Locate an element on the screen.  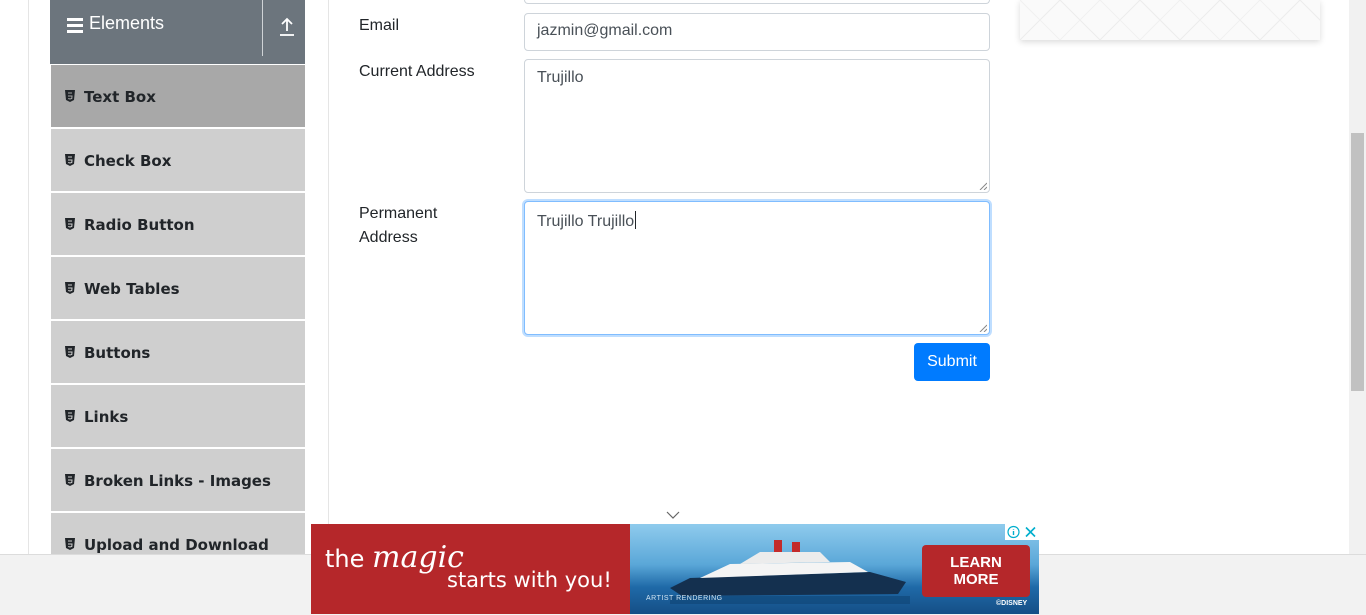
email-value: jazmin@gmail.com is located at coordinates (605, 30).